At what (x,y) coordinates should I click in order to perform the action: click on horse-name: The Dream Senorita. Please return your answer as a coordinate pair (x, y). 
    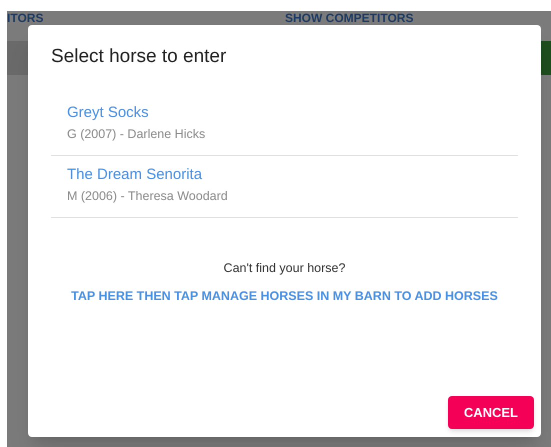
    Looking at the image, I should click on (134, 175).